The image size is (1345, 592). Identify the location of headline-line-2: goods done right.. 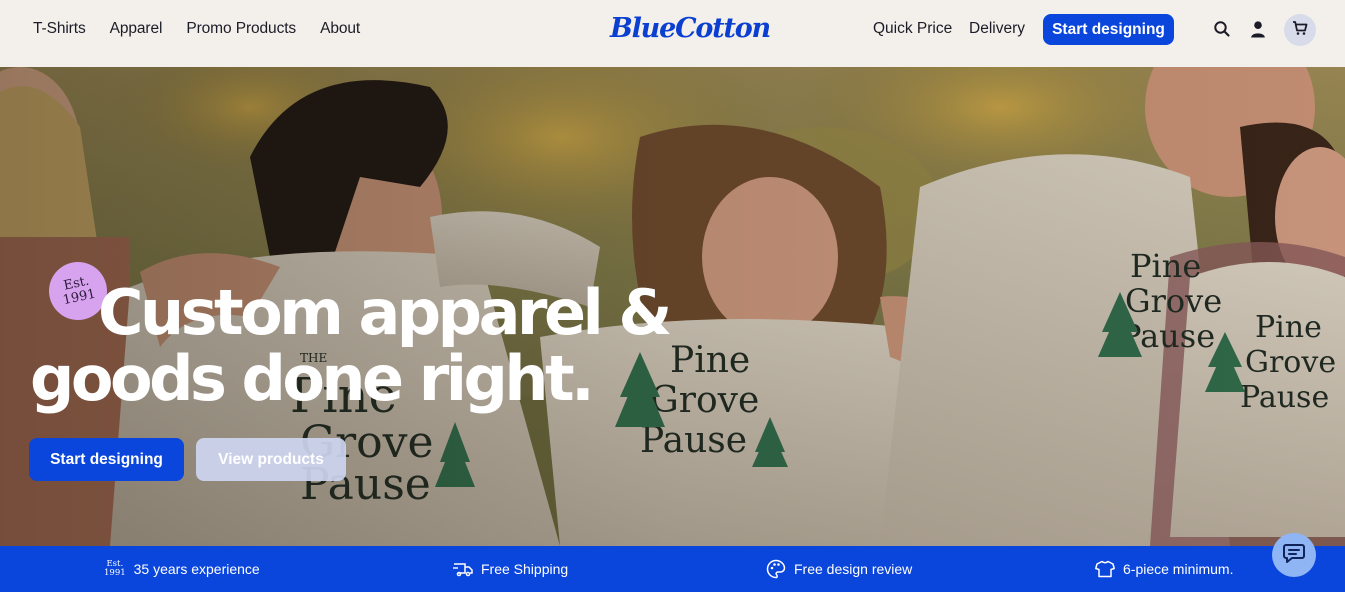
(312, 378).